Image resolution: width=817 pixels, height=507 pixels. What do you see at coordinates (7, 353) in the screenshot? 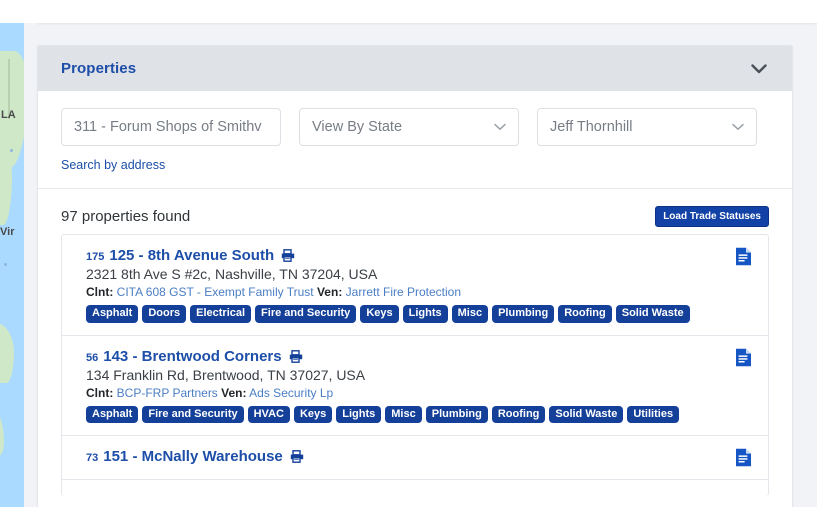
I see `map-landmass-tertiary` at bounding box center [7, 353].